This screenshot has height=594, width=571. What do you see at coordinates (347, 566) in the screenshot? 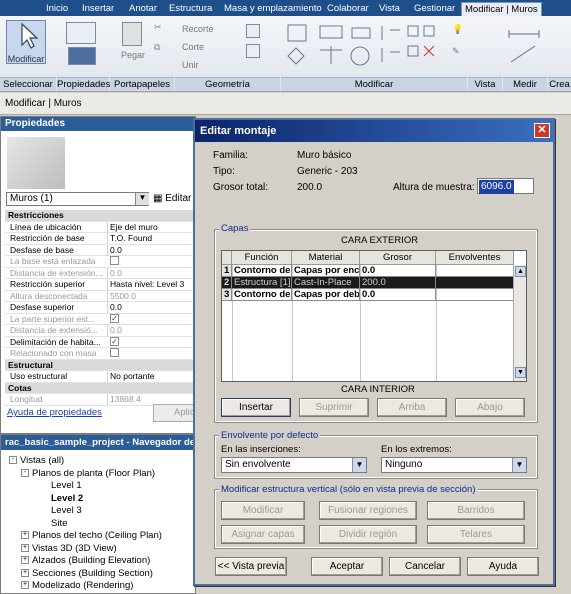
I see `ok-button: Aceptar` at bounding box center [347, 566].